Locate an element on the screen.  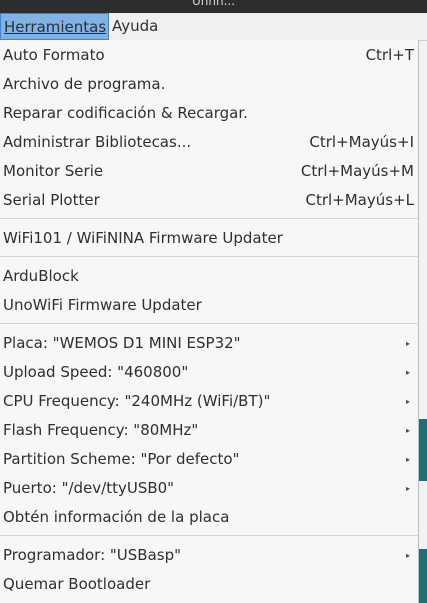
menu-item-label: ArduBlock is located at coordinates (41, 276).